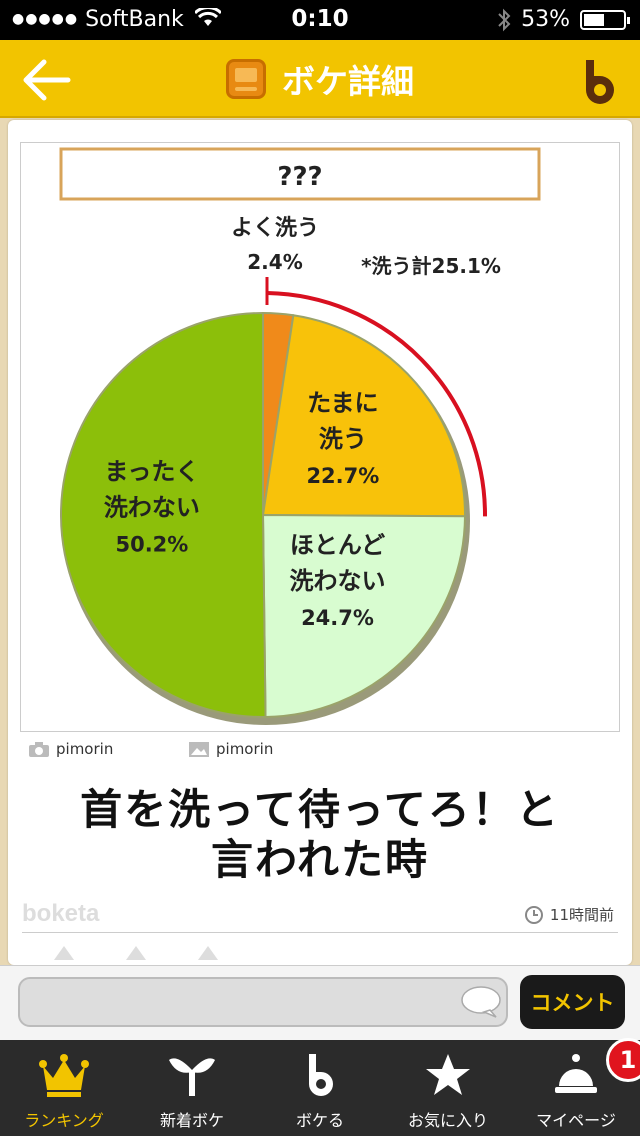  I want to click on bell-icon, so click(576, 1073).